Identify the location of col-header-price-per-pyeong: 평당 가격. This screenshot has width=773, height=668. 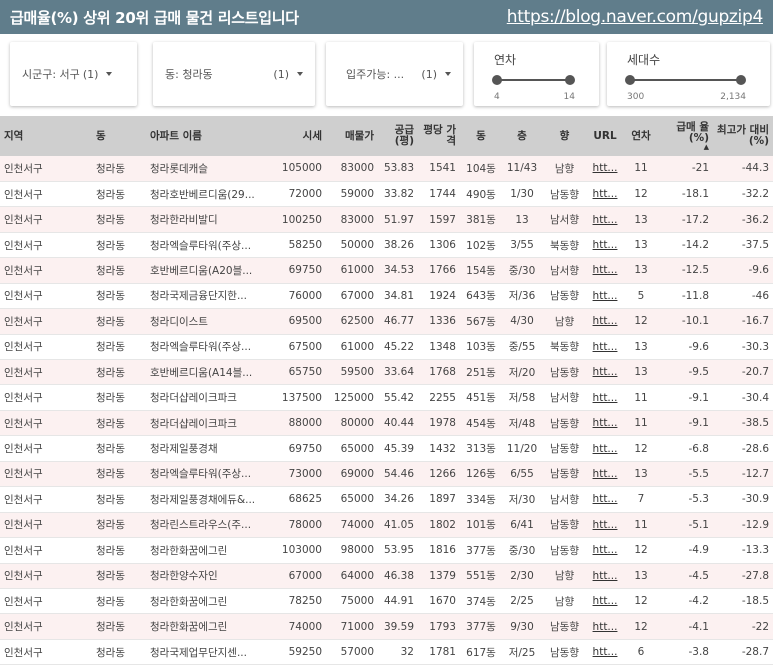
(439, 136).